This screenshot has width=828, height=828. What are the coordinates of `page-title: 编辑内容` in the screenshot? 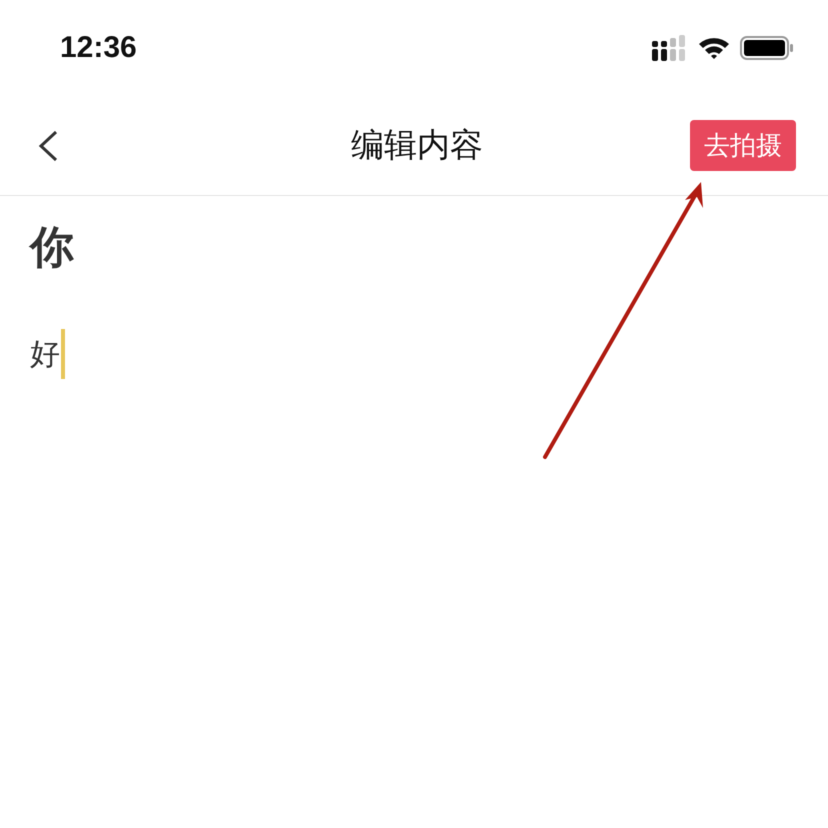 It's located at (417, 145).